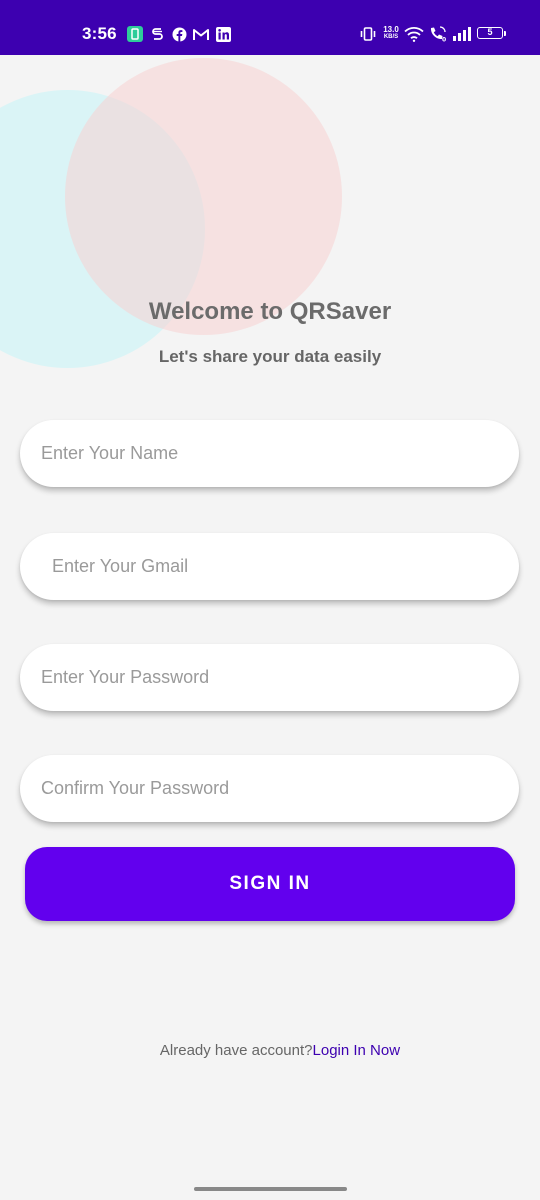  I want to click on network-speed: 13.0 KB/S, so click(391, 33).